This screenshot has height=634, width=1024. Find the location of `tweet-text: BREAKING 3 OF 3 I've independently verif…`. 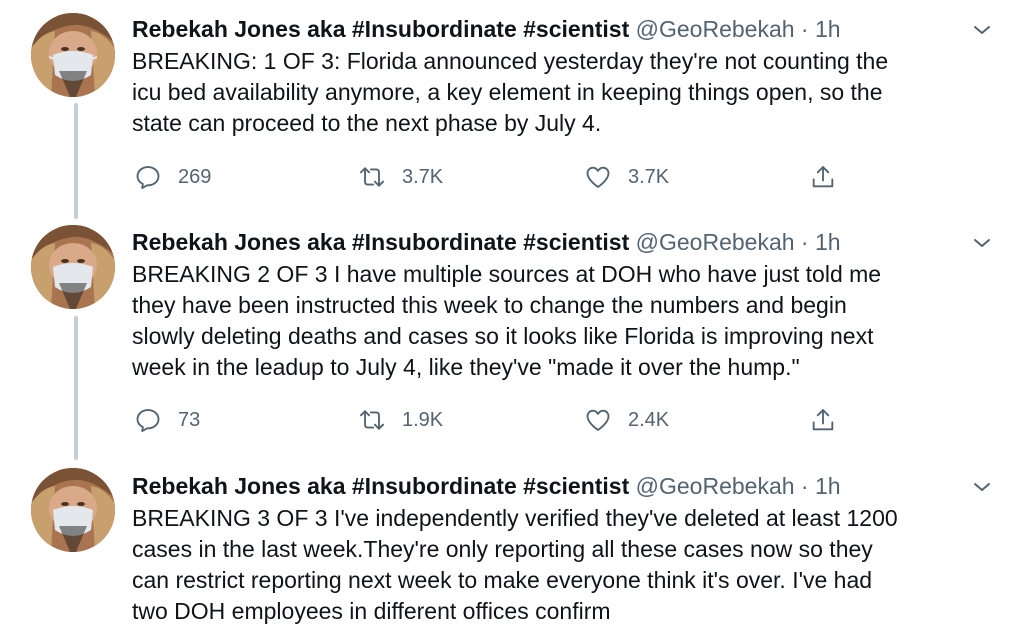

tweet-text: BREAKING 3 OF 3 I've independently verif… is located at coordinates (515, 564).